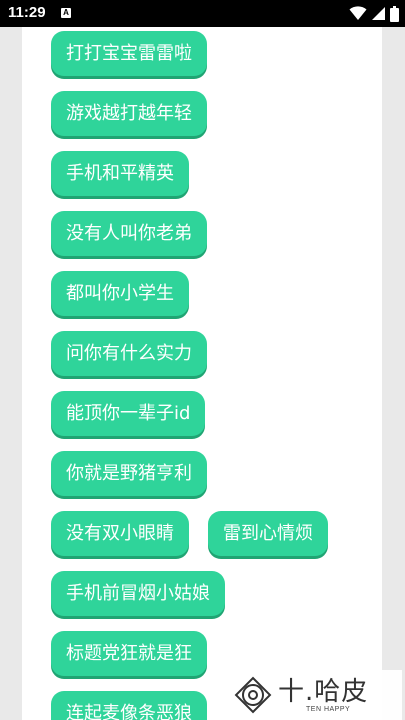 The image size is (405, 720). What do you see at coordinates (11, 373) in the screenshot?
I see `left-margin` at bounding box center [11, 373].